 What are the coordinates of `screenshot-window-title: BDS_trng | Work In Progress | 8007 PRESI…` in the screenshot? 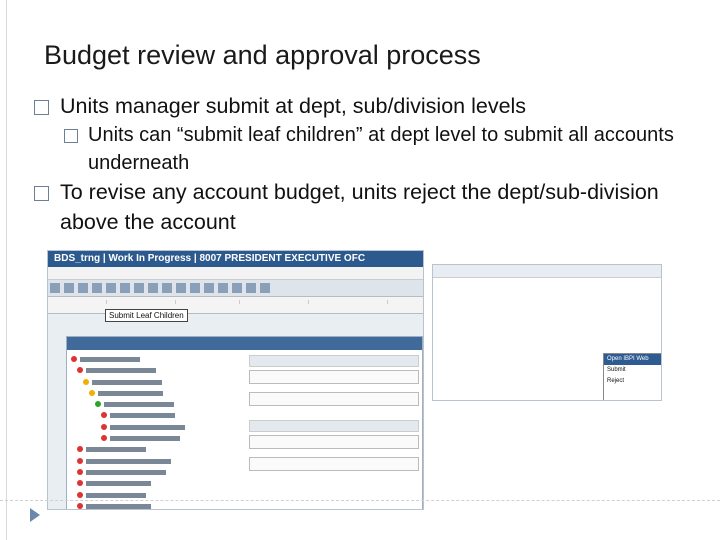 It's located at (235, 259).